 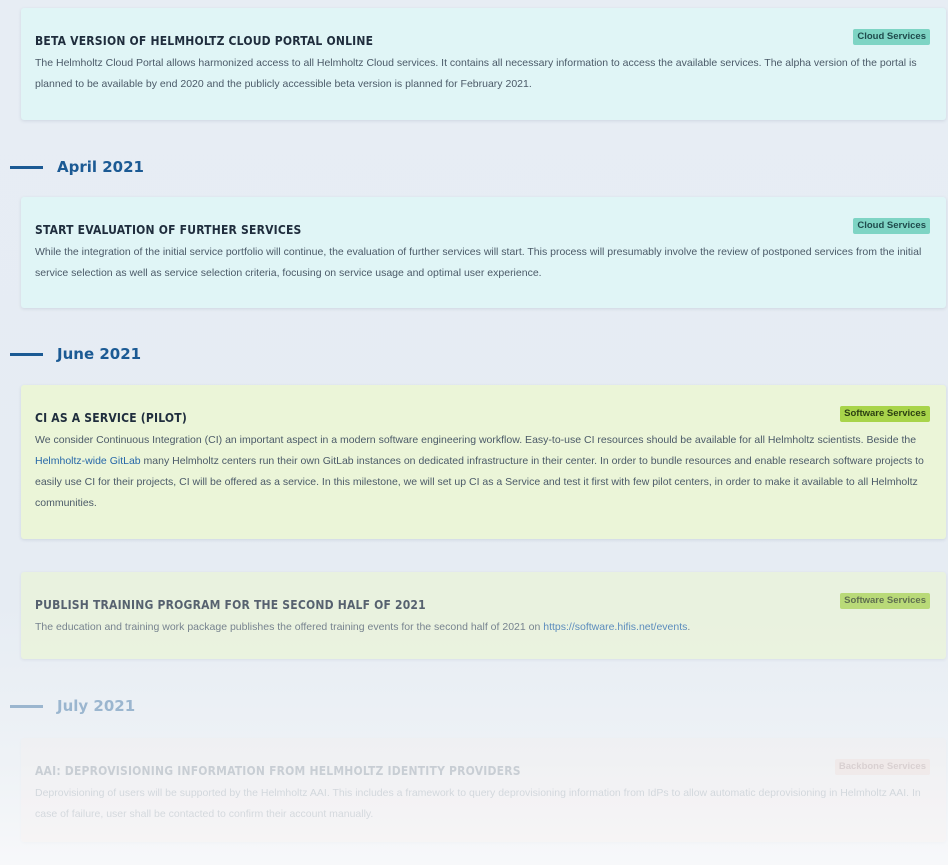 What do you see at coordinates (96, 706) in the screenshot?
I see `month-label: July 2021` at bounding box center [96, 706].